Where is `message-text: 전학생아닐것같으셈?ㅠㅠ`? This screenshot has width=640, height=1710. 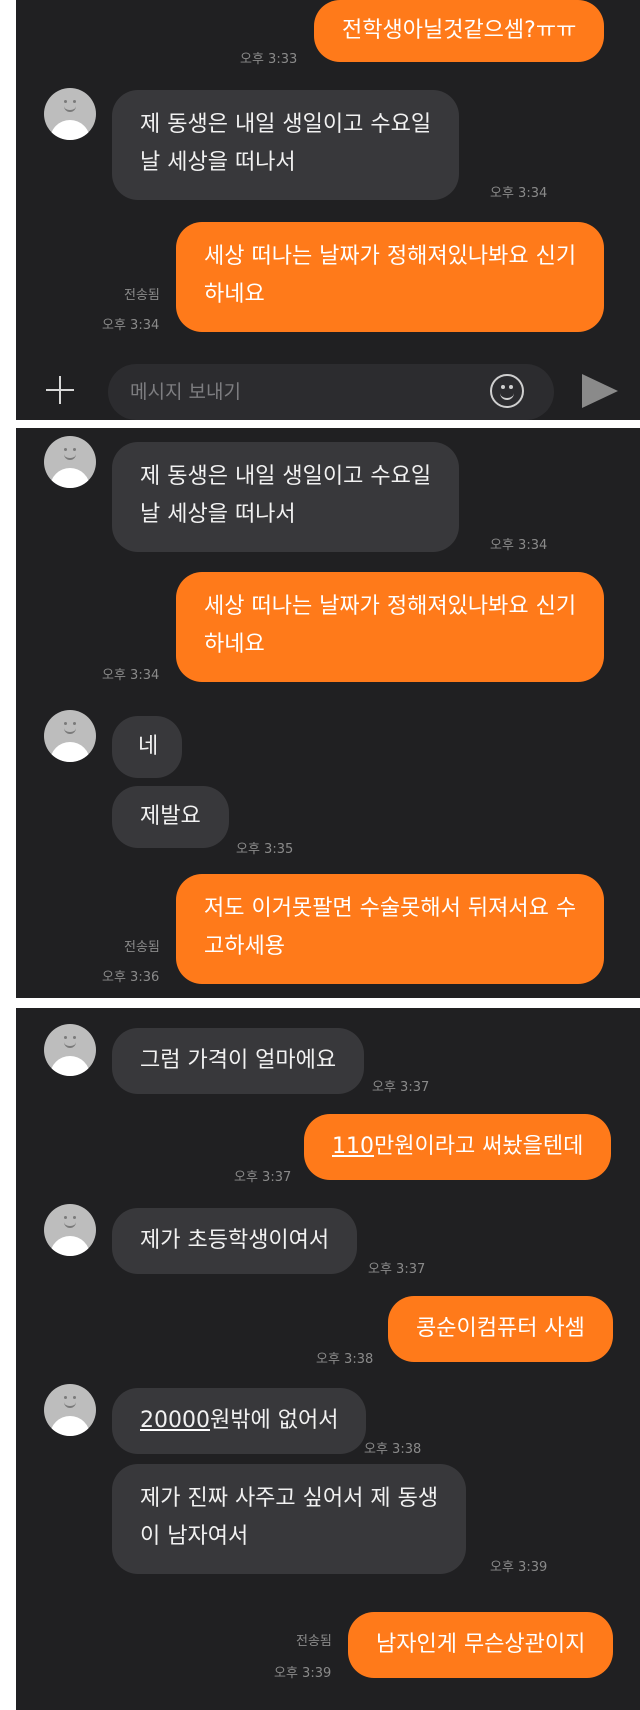
message-text: 전학생아닐것같으셈?ㅠㅠ is located at coordinates (459, 30).